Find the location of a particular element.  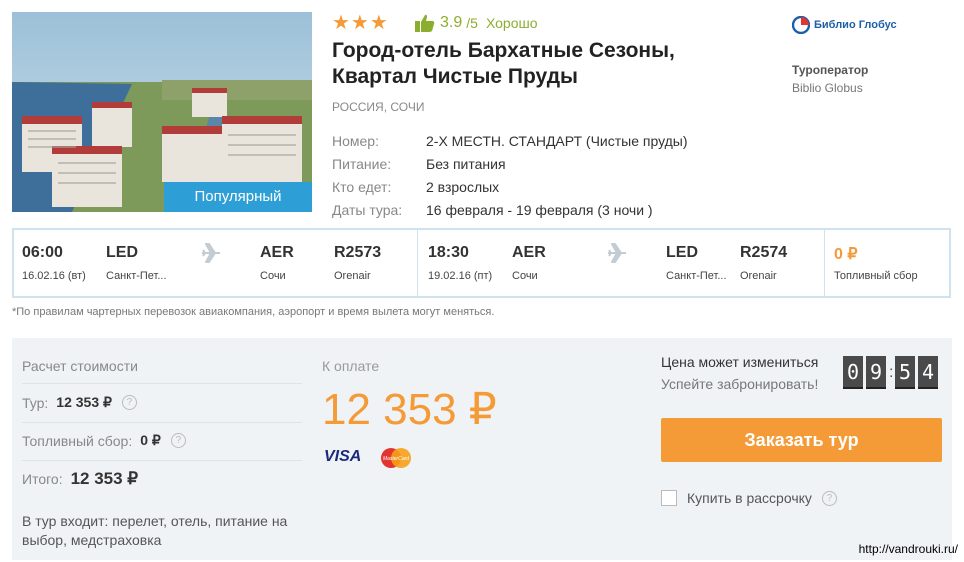

countdown-timer: 0 9 : 5 4 is located at coordinates (892, 372).